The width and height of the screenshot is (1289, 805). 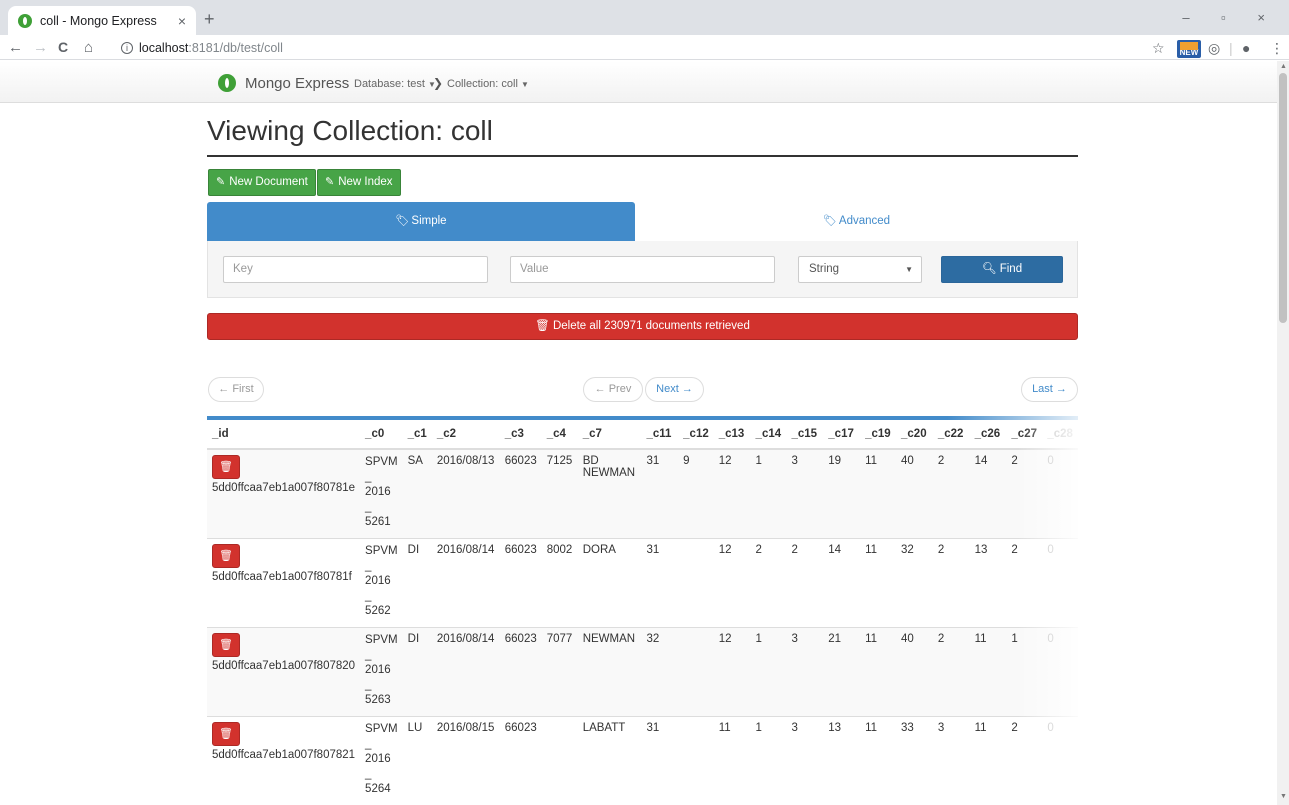 I want to click on cell-c1: SA, so click(x=417, y=494).